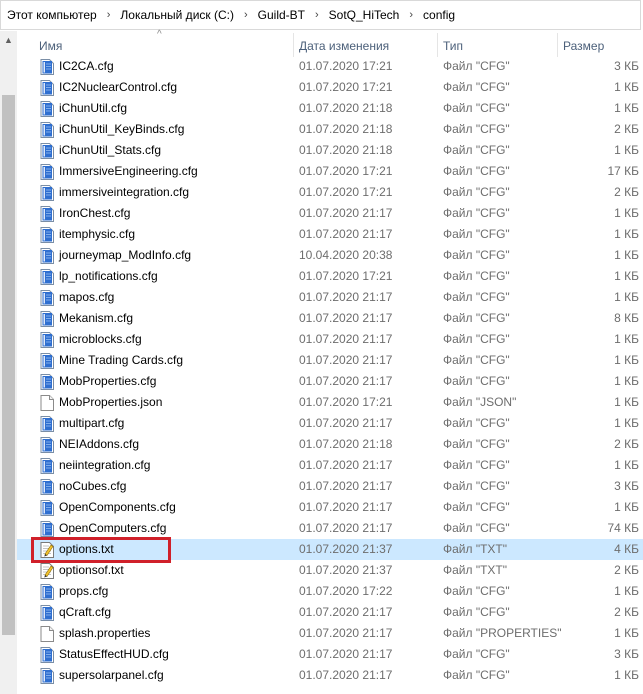 The height and width of the screenshot is (694, 643). What do you see at coordinates (93, 108) in the screenshot?
I see `file-name: iChunUtil.cfg` at bounding box center [93, 108].